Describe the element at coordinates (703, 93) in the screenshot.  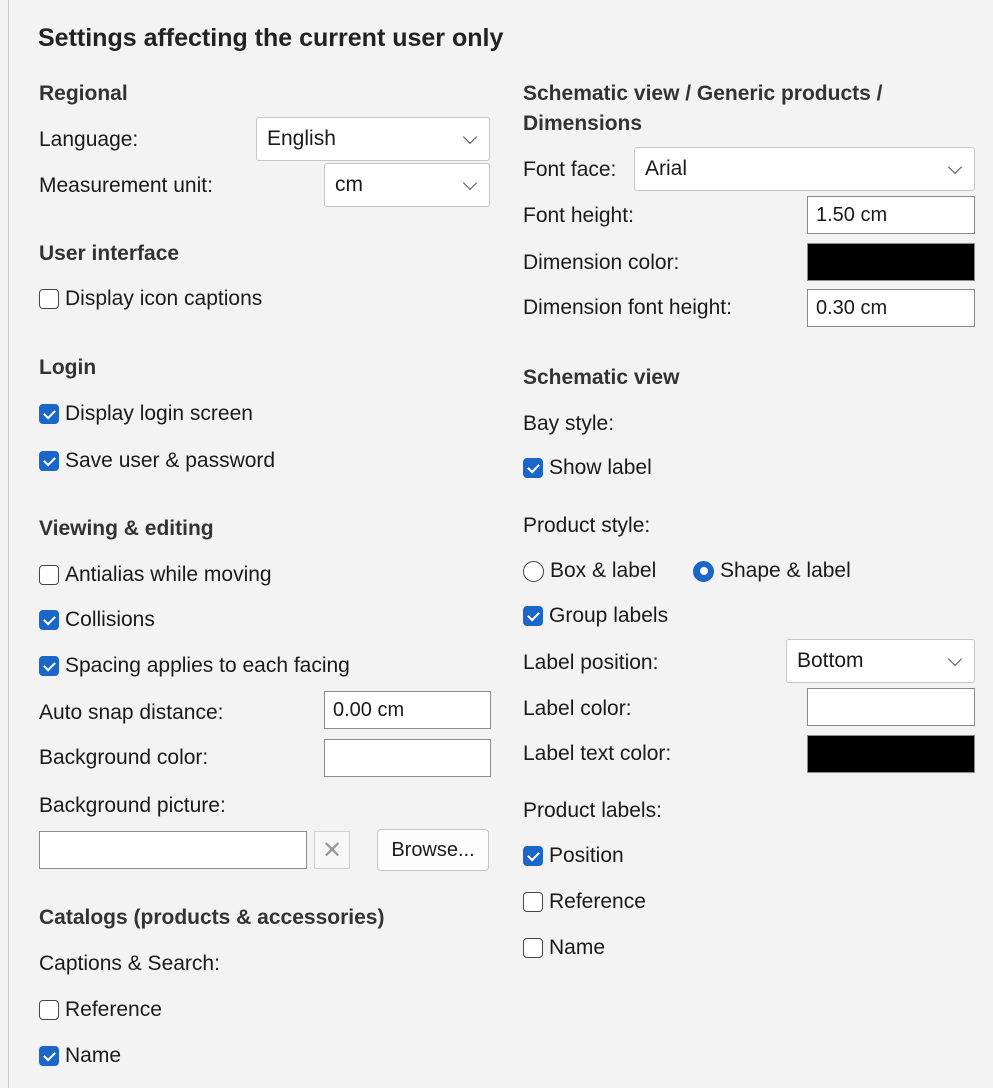
I see `dimensions-heading-line1: Schematic view / Generic products /` at that location.